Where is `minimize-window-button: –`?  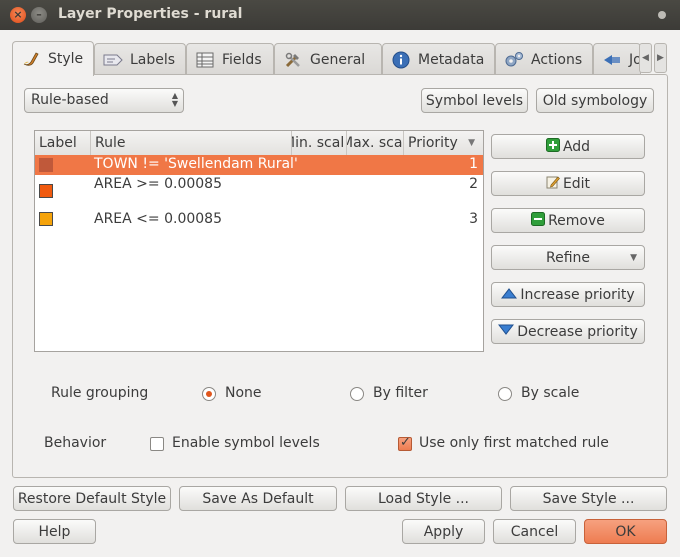 minimize-window-button: – is located at coordinates (39, 15).